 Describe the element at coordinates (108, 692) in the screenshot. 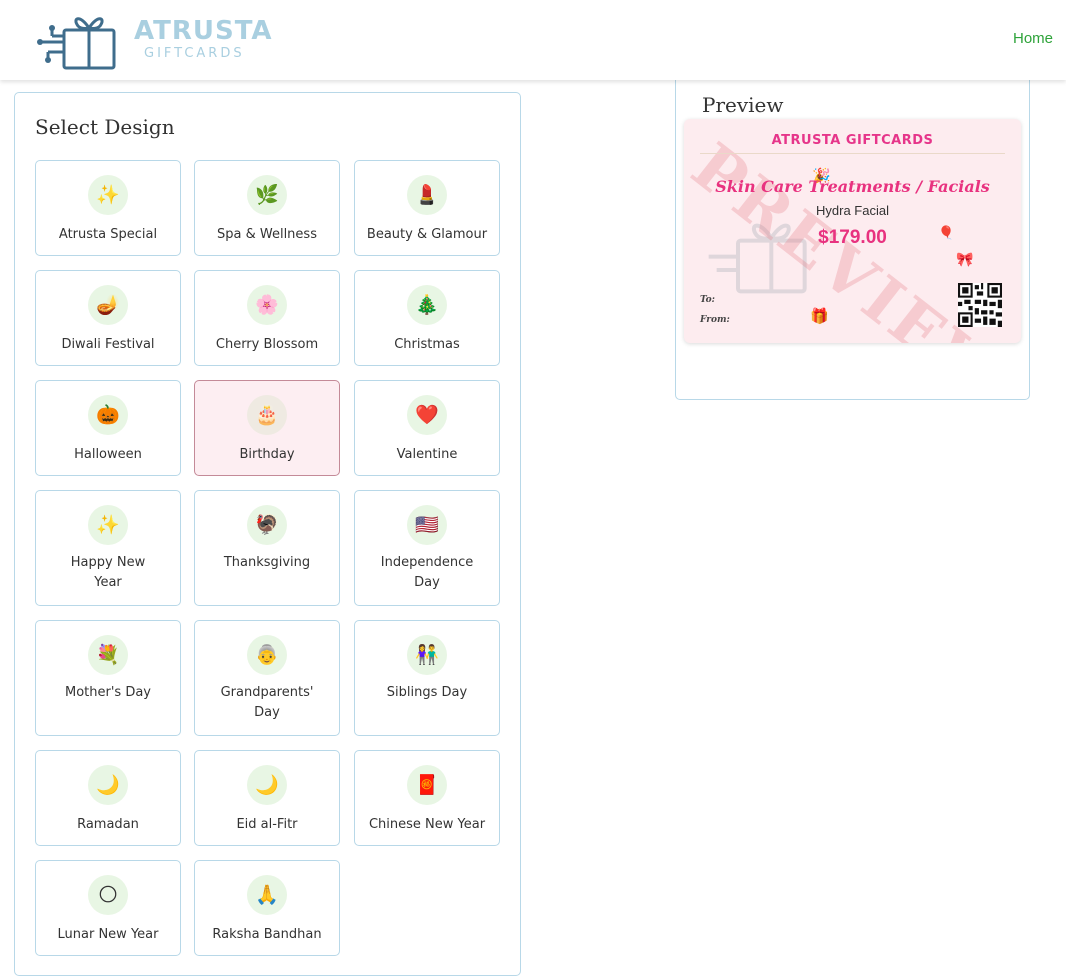

I see `design-card-label: Mother's Day` at that location.